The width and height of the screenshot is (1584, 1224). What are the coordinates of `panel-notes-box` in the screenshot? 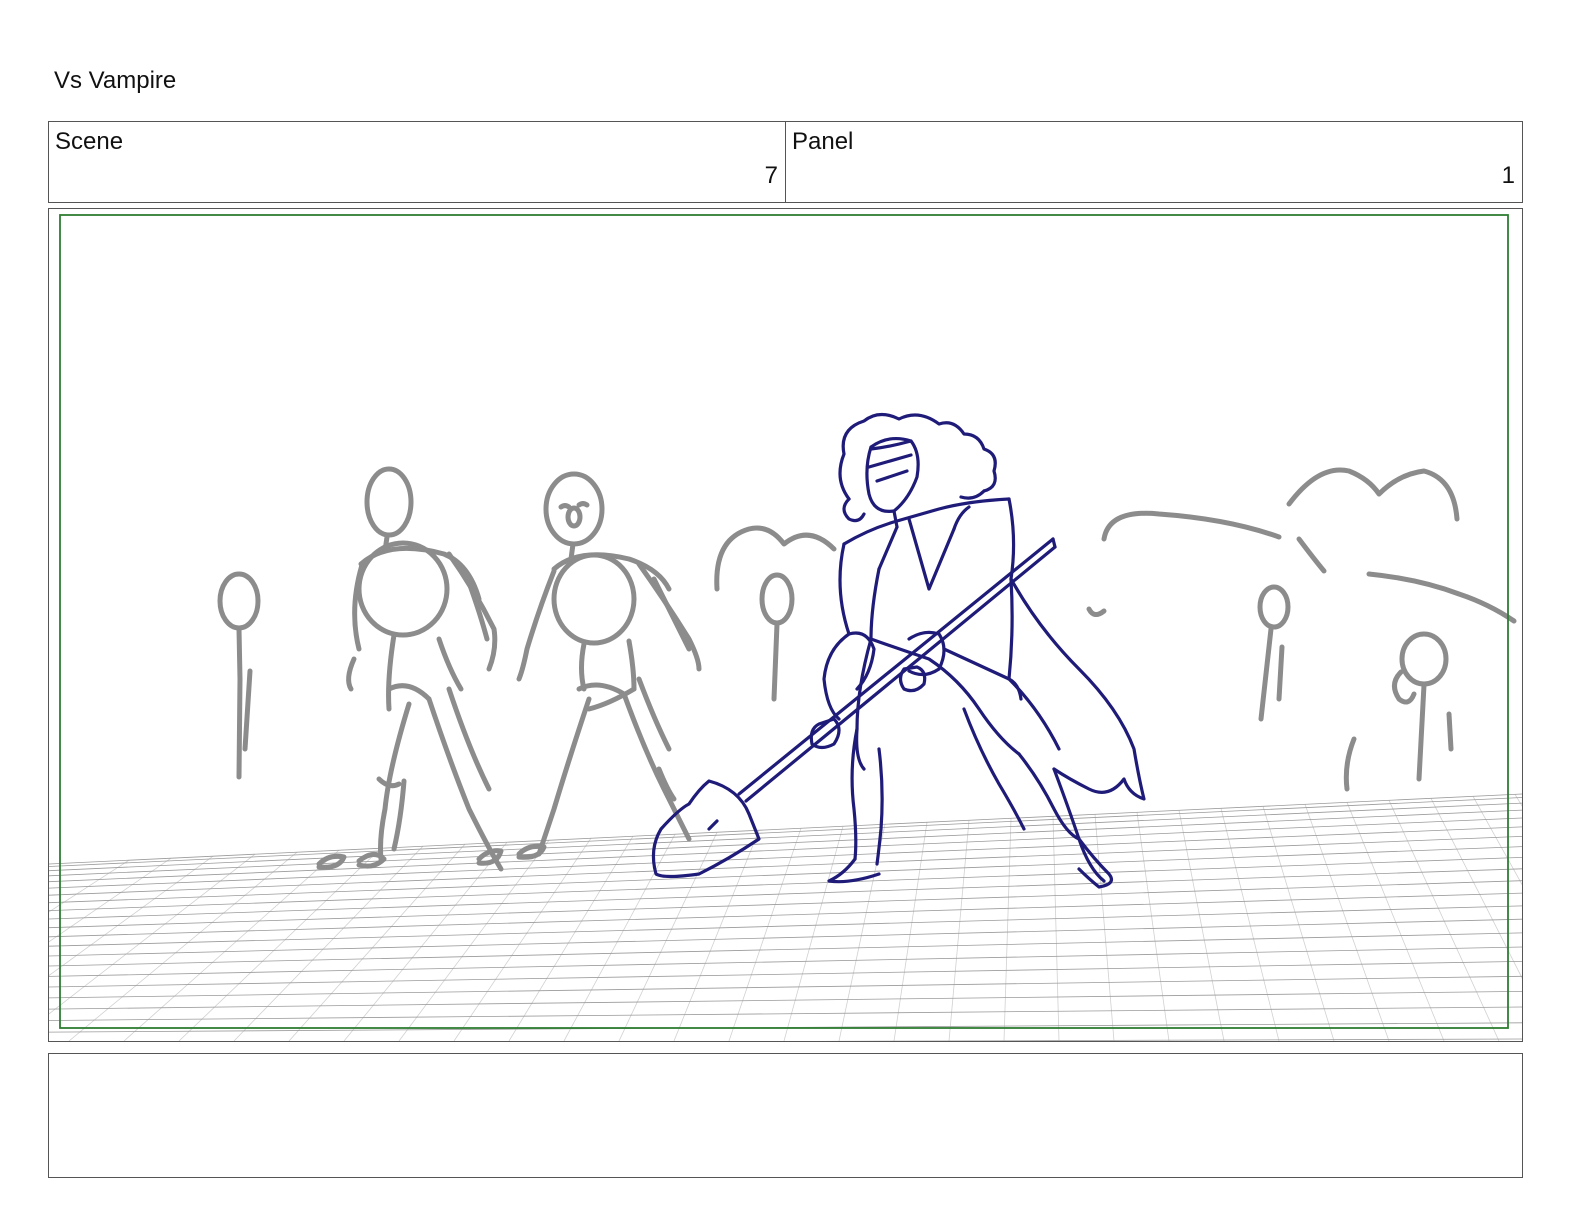 It's located at (785, 1115).